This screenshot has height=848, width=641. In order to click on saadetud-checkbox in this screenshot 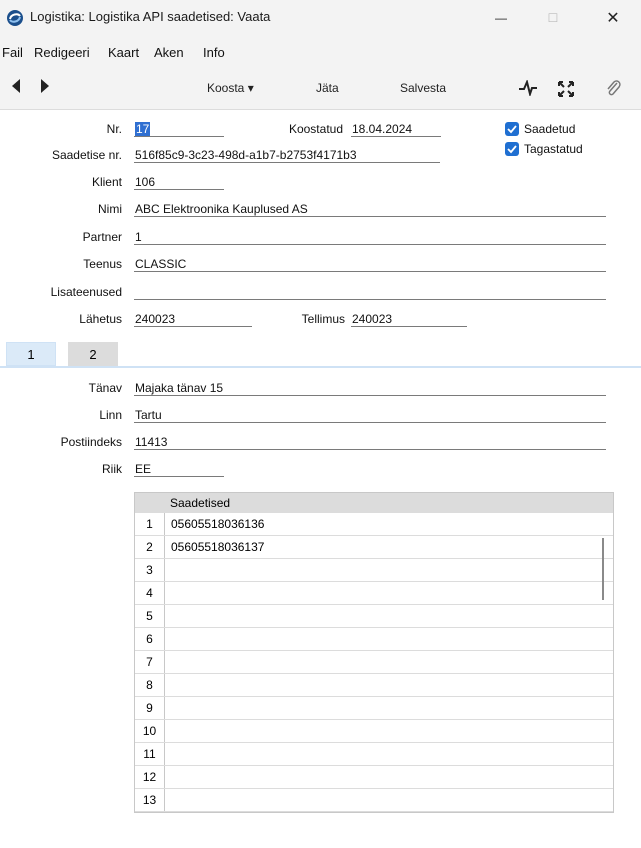, I will do `click(512, 129)`.